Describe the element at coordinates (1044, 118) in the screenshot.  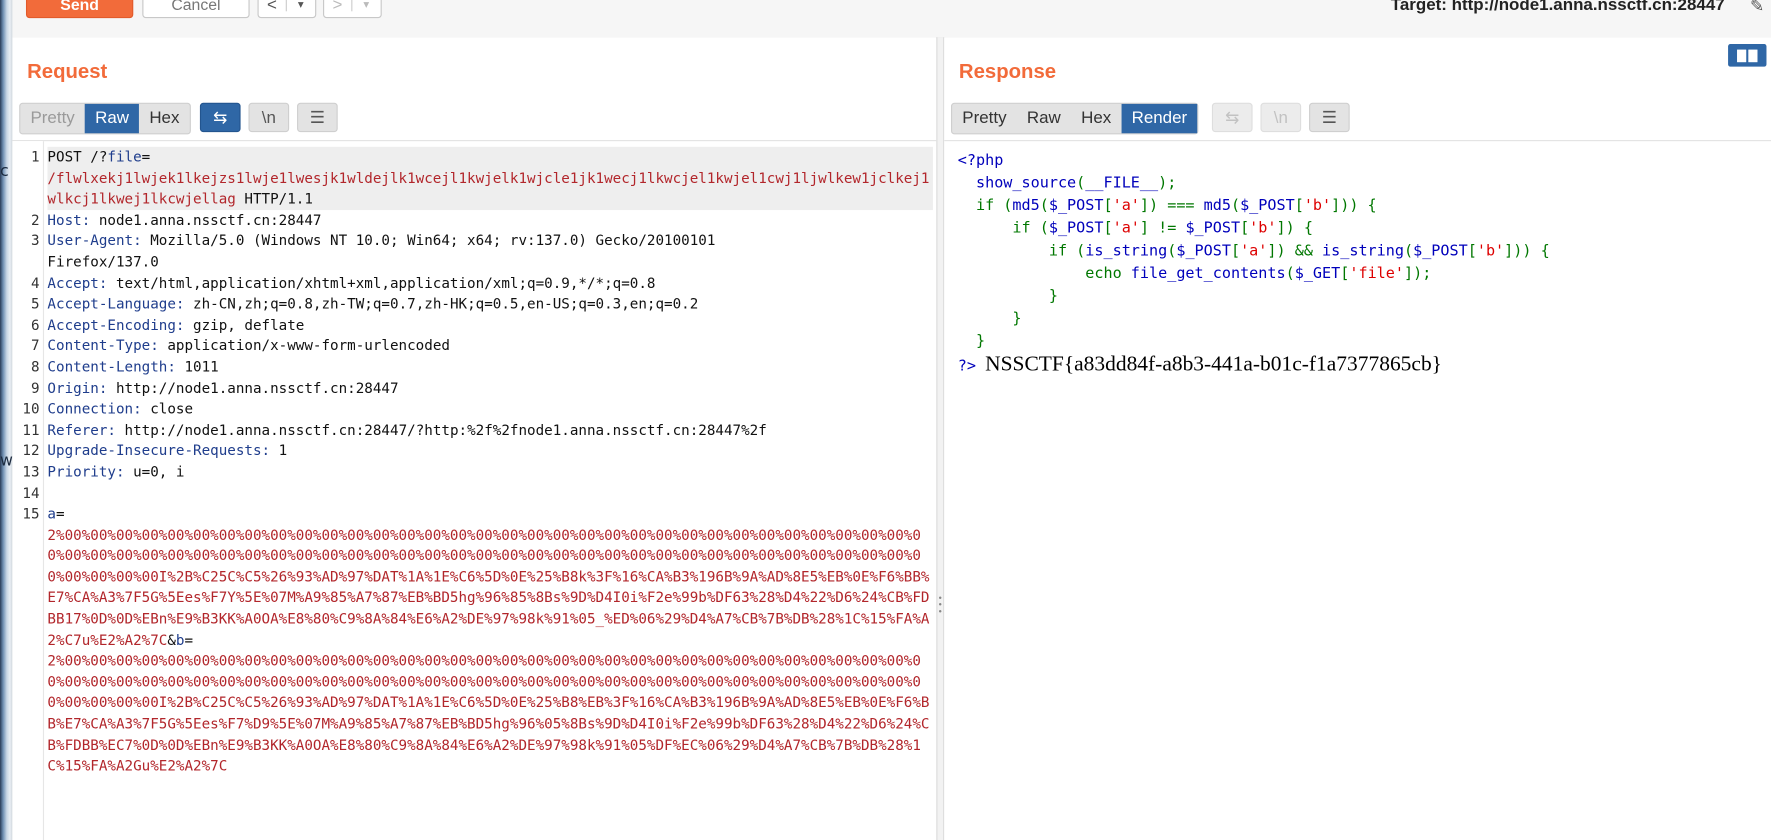
I see `response-tab-raw: Raw` at that location.